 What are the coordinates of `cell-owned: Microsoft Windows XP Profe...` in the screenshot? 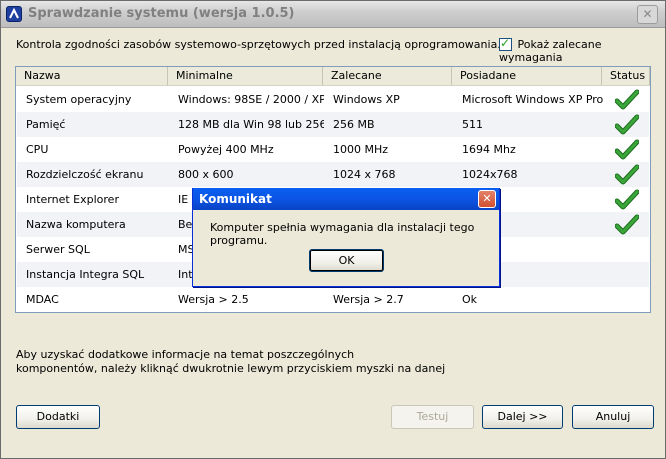 It's located at (532, 99).